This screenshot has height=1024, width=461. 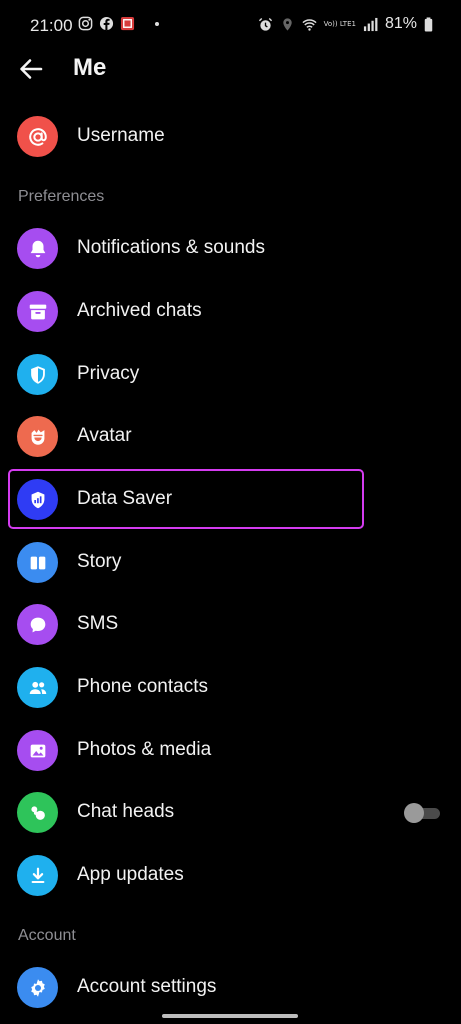 I want to click on menu-item-label: Avatar, so click(x=104, y=435).